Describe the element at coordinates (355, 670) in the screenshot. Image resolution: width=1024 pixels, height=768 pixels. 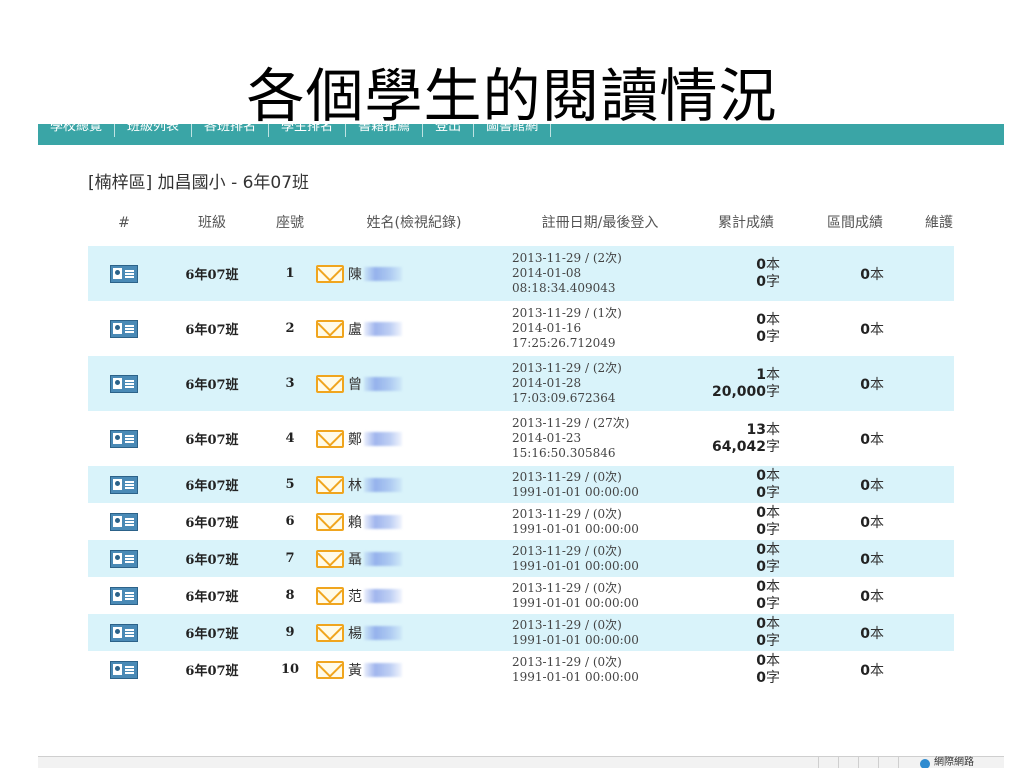
I see `student-name-link: 黃` at that location.